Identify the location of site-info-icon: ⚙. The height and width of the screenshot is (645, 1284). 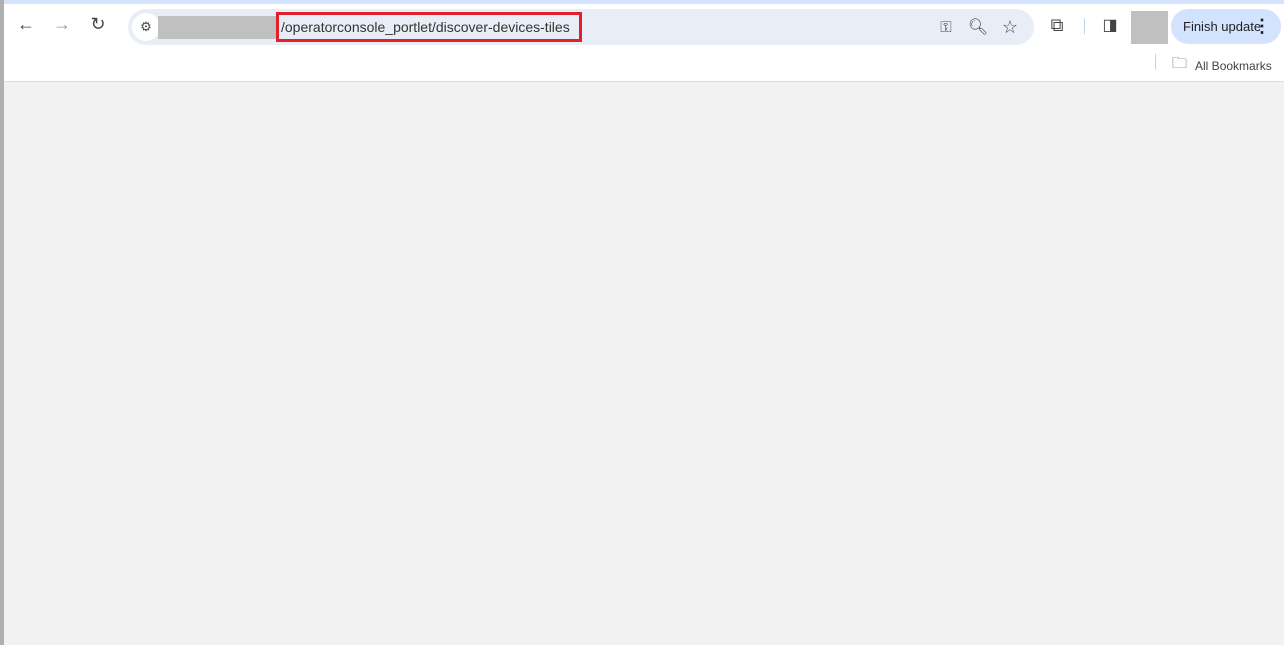
(146, 27).